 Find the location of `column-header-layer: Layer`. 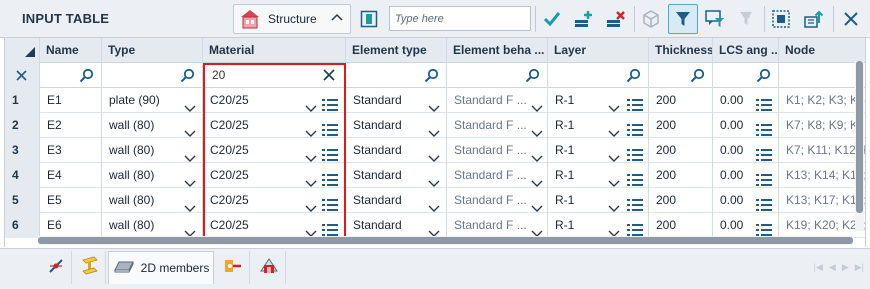

column-header-layer: Layer is located at coordinates (598, 50).